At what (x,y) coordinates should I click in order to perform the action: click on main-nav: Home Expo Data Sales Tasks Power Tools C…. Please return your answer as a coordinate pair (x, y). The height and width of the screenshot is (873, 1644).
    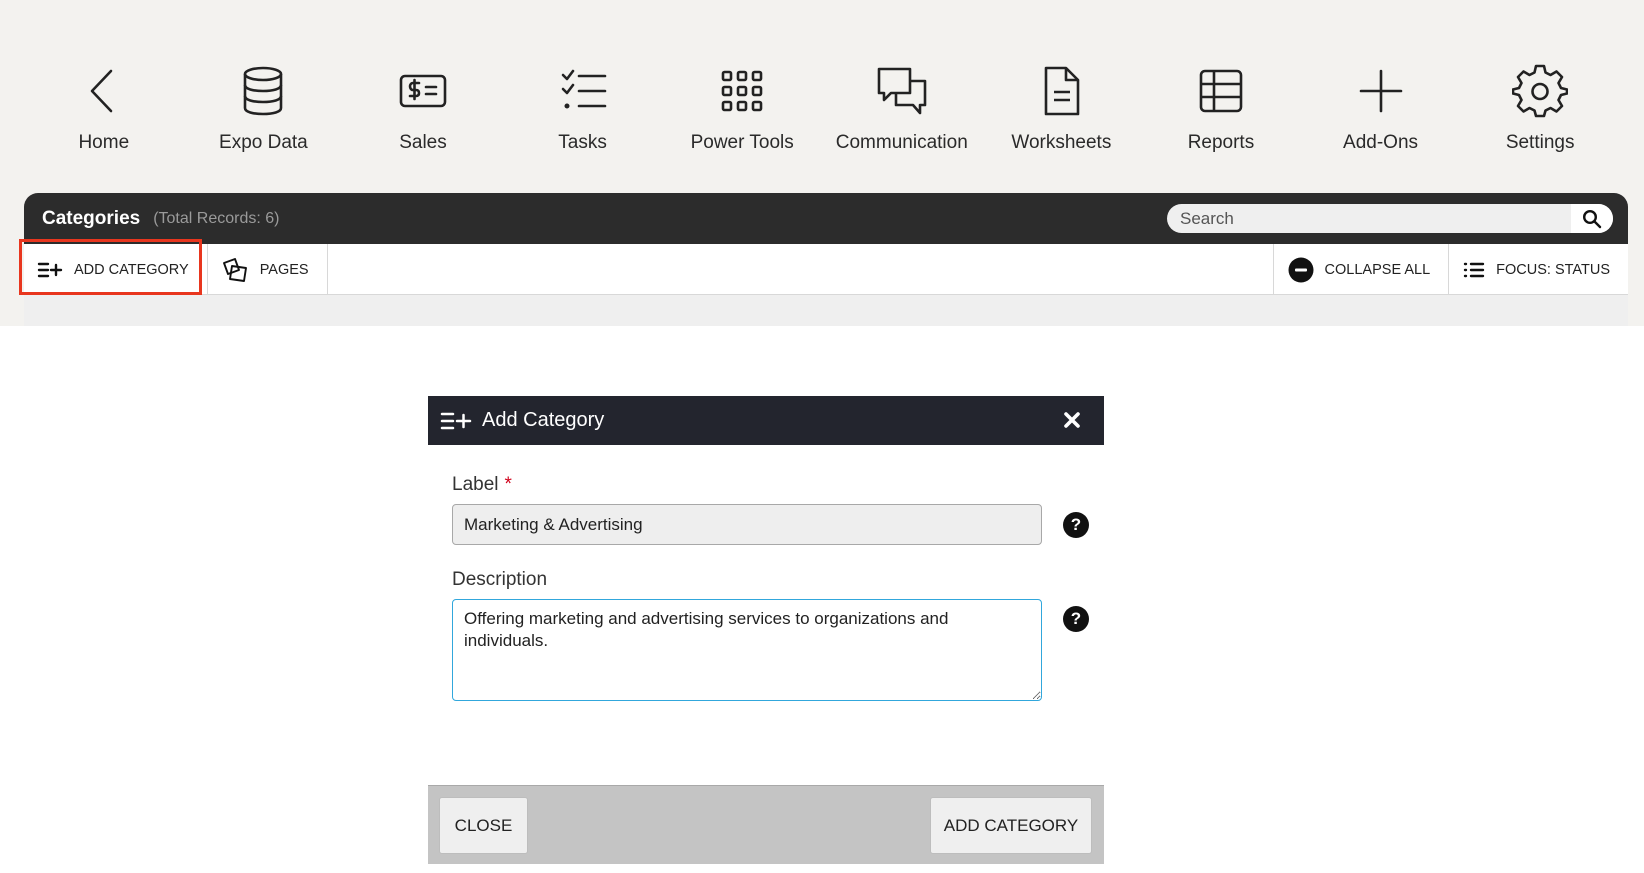
    Looking at the image, I should click on (822, 115).